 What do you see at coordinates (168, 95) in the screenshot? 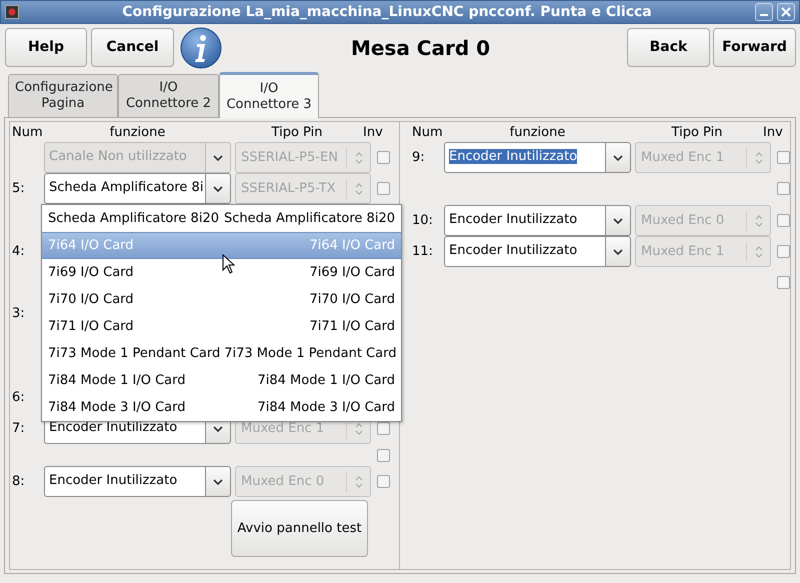
I see `tab: I/O Connettore 2` at bounding box center [168, 95].